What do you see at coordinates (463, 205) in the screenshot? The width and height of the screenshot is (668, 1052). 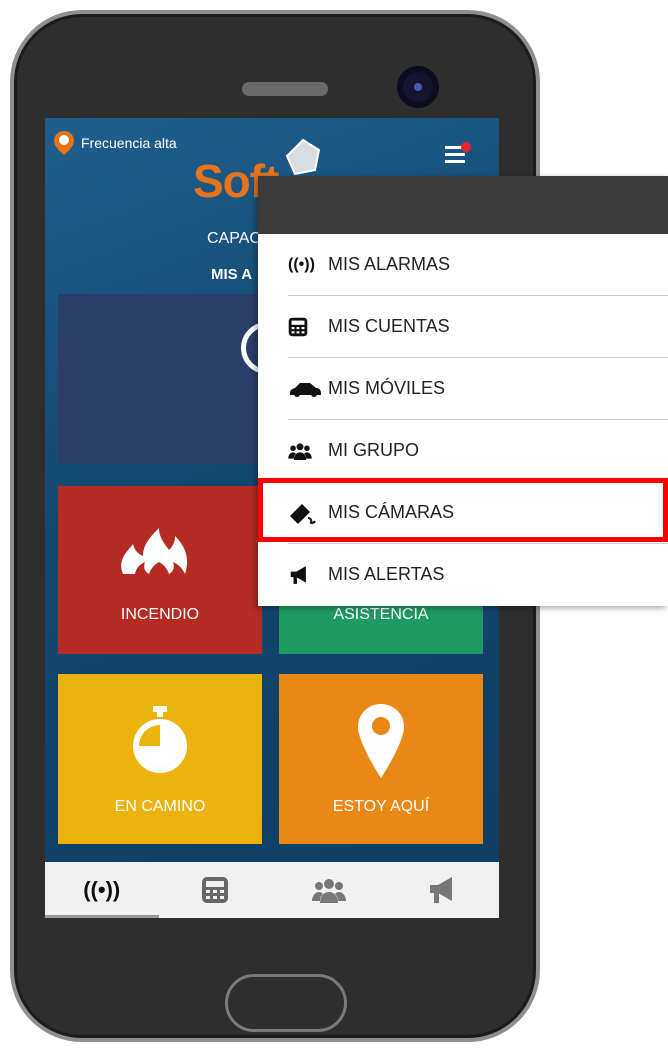 I see `dropdown-header` at bounding box center [463, 205].